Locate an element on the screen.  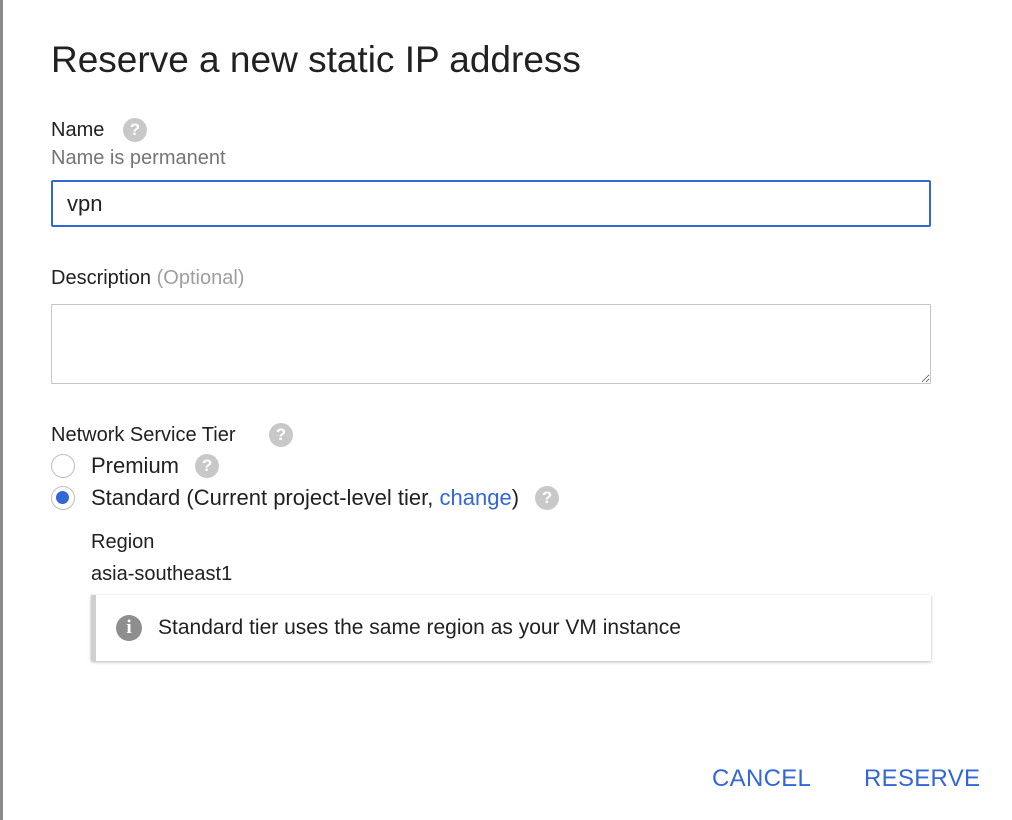
standard-radio is located at coordinates (63, 498).